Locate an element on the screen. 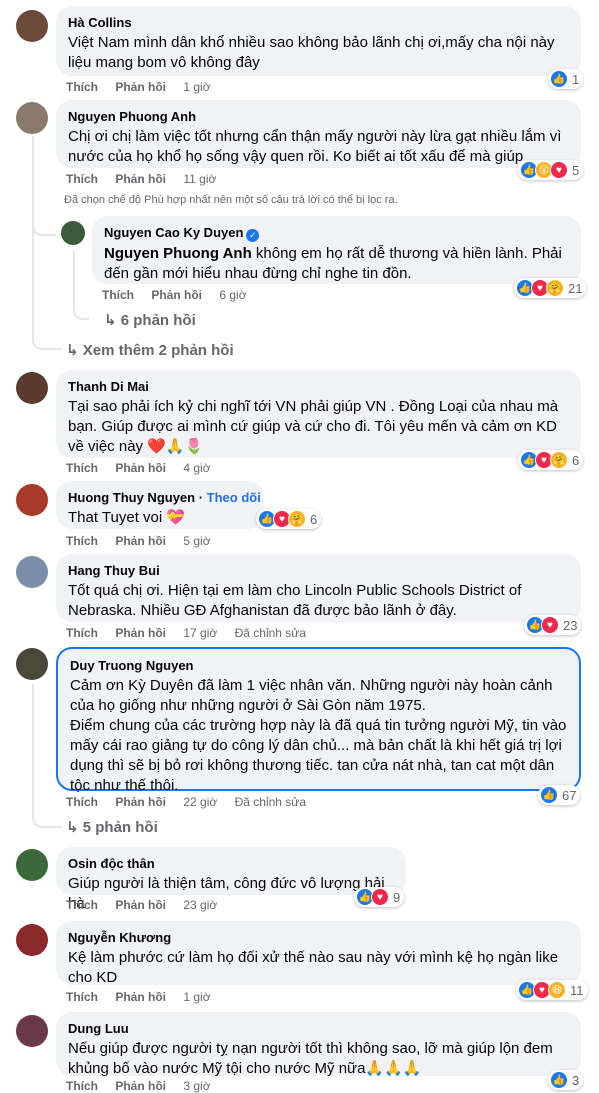 The height and width of the screenshot is (1093, 599). reaction-summary: 👍 ♥ 9 is located at coordinates (379, 897).